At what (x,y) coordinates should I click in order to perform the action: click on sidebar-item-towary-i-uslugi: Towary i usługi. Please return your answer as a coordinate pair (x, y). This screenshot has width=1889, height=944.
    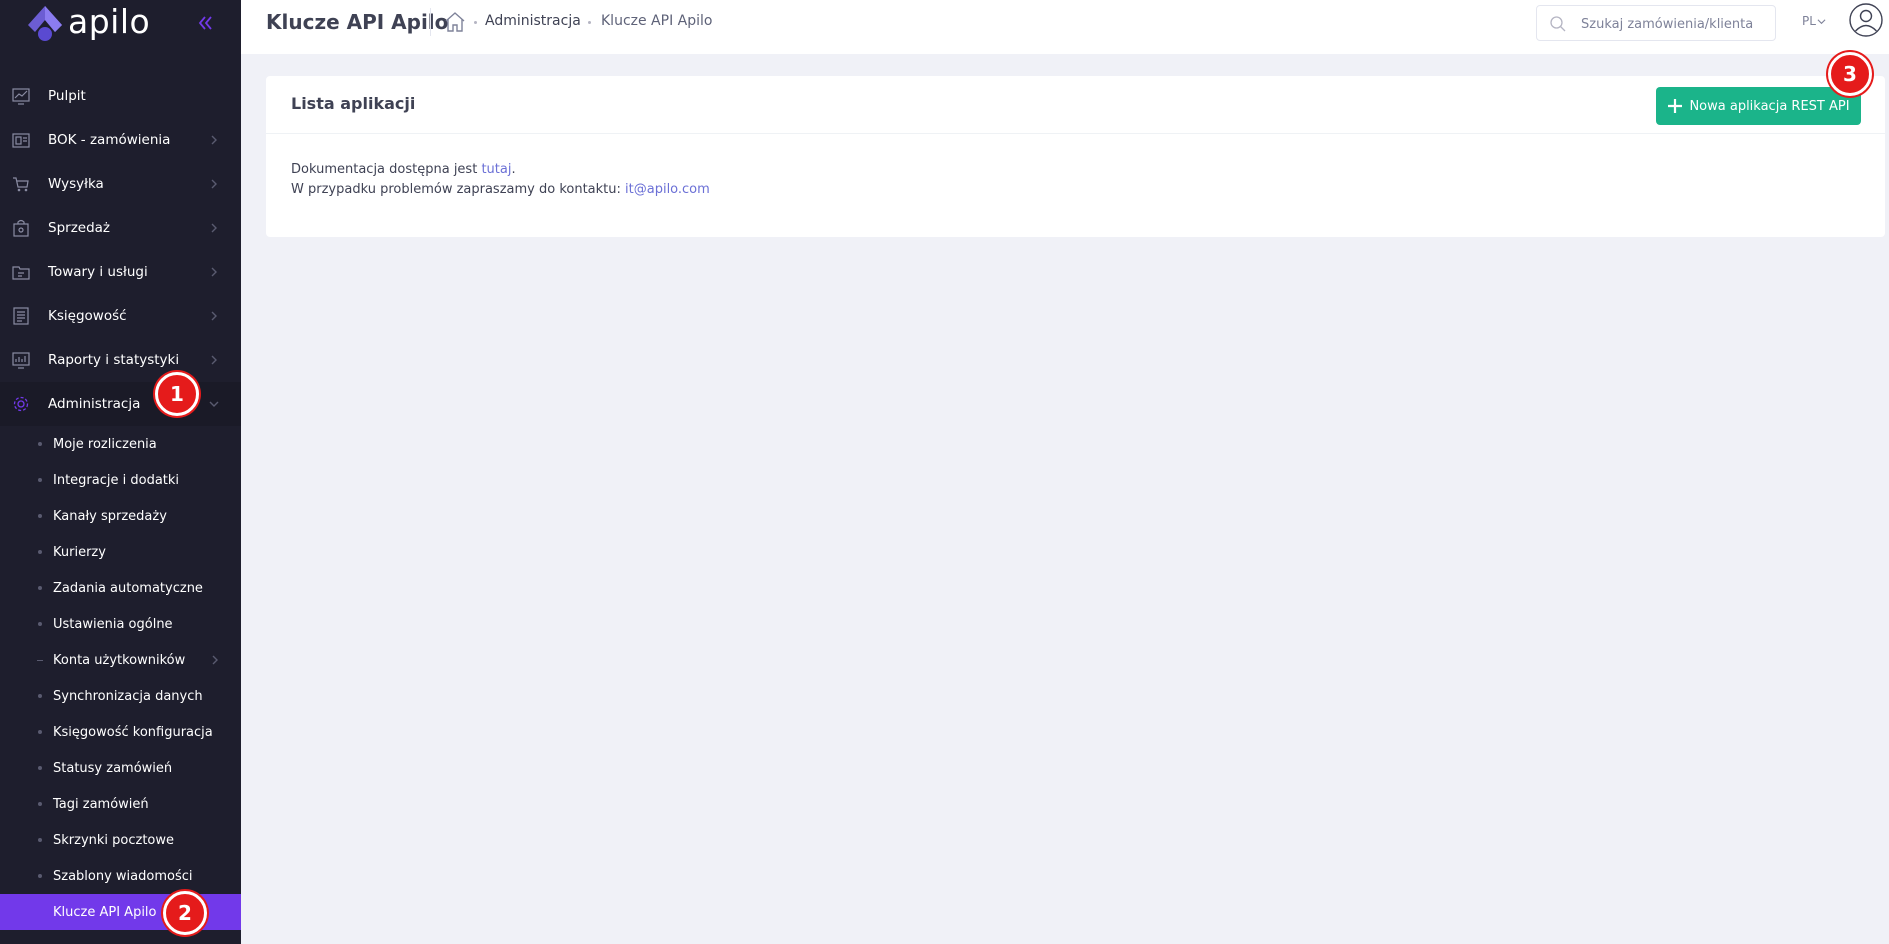
    Looking at the image, I should click on (120, 272).